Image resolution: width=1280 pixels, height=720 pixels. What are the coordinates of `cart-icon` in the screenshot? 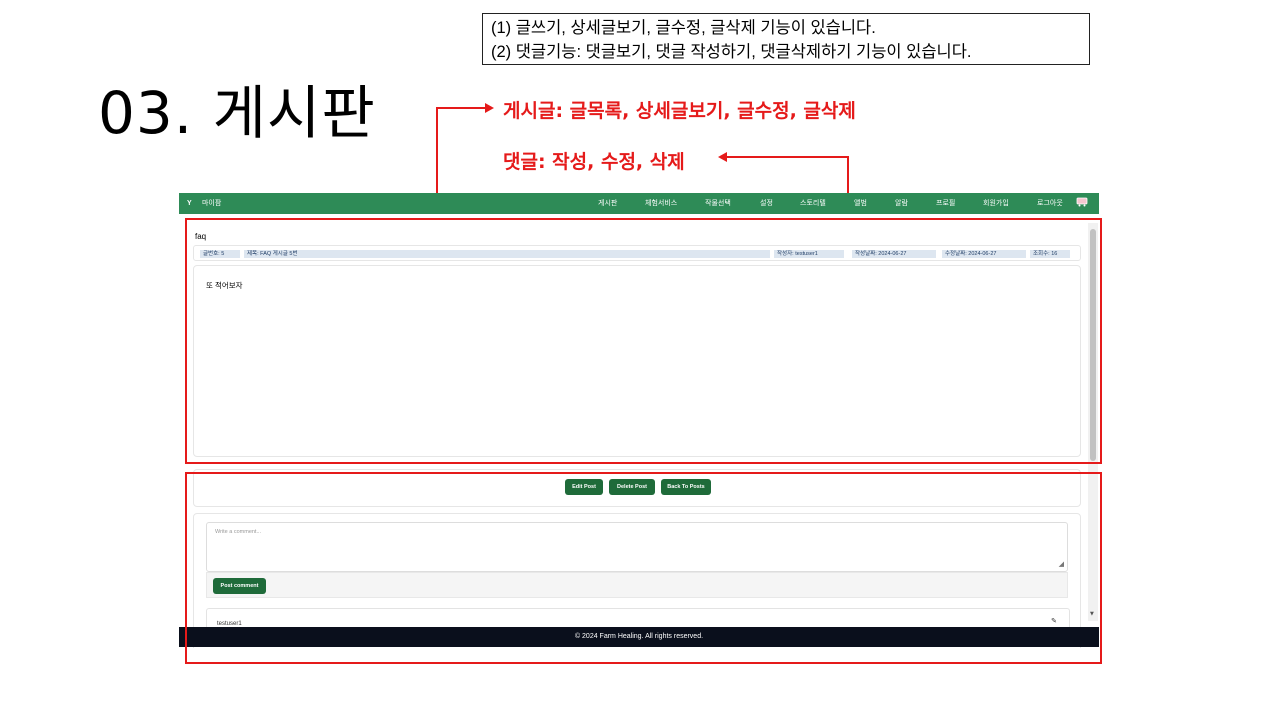 It's located at (1082, 202).